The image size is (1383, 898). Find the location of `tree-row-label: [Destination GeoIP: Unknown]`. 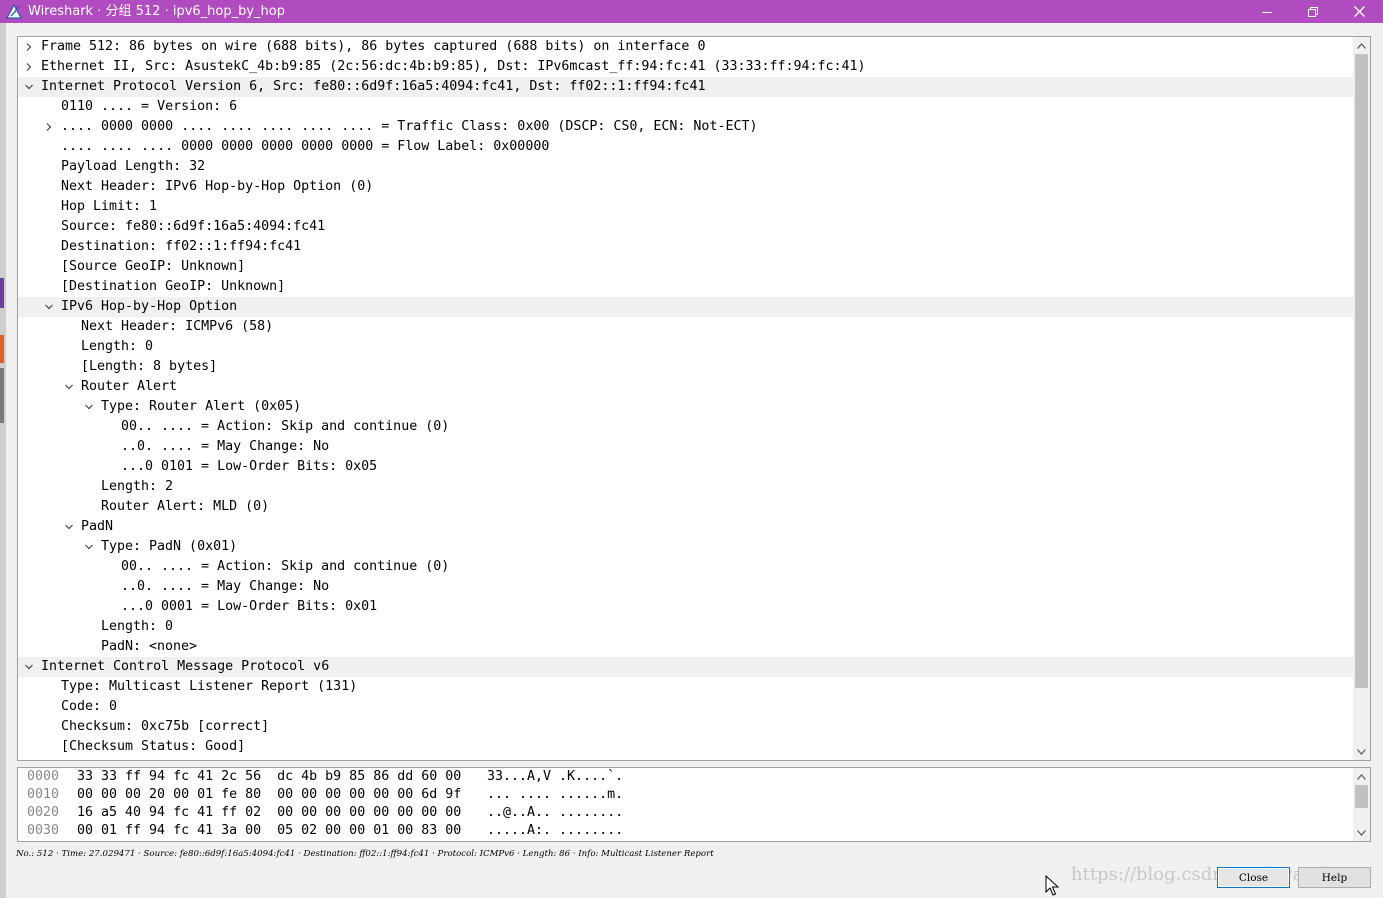

tree-row-label: [Destination GeoIP: Unknown] is located at coordinates (173, 286).